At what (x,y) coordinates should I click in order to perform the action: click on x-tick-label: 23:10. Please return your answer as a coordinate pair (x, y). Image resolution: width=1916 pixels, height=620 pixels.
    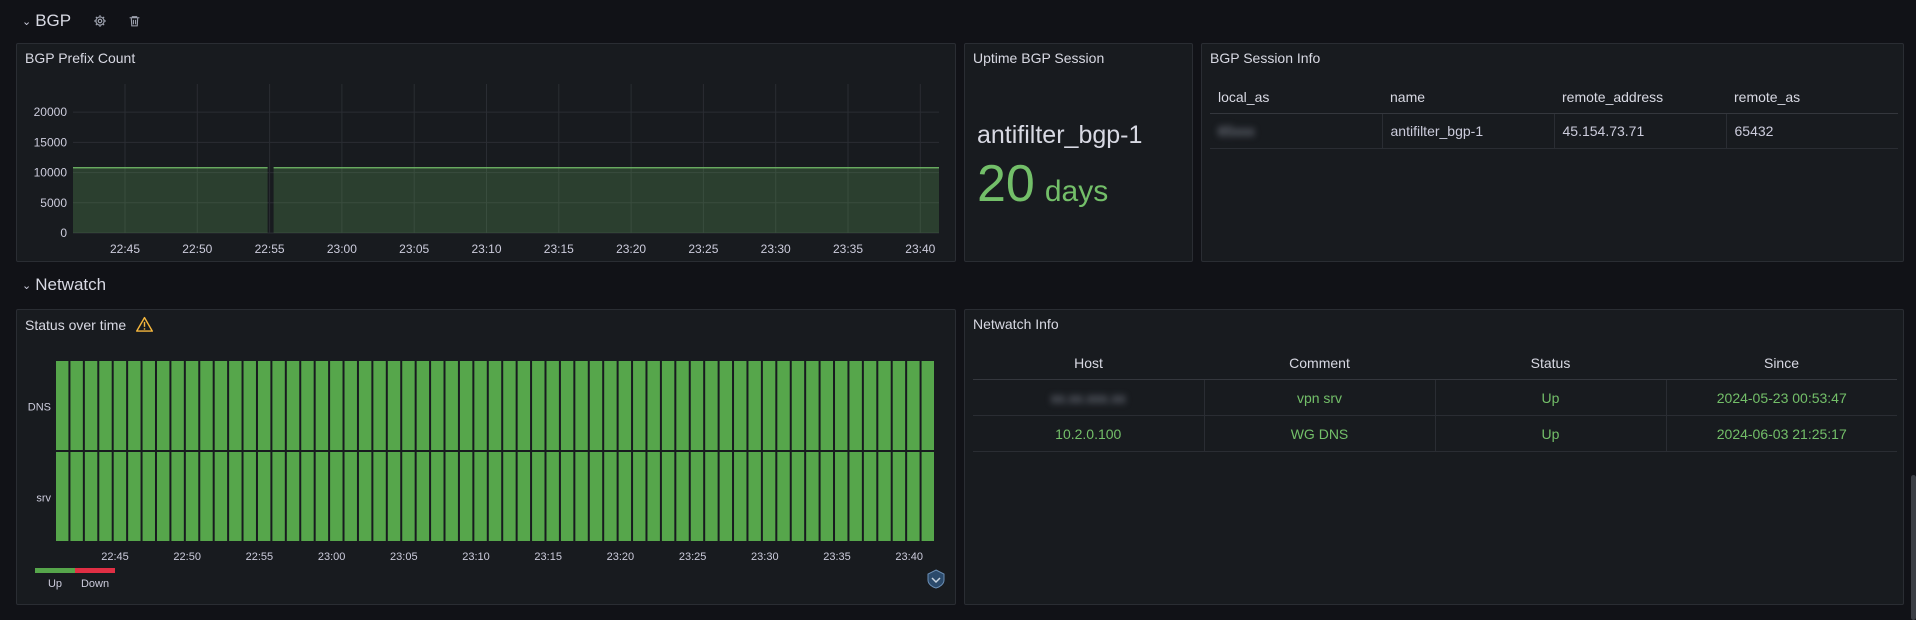
    Looking at the image, I should click on (476, 557).